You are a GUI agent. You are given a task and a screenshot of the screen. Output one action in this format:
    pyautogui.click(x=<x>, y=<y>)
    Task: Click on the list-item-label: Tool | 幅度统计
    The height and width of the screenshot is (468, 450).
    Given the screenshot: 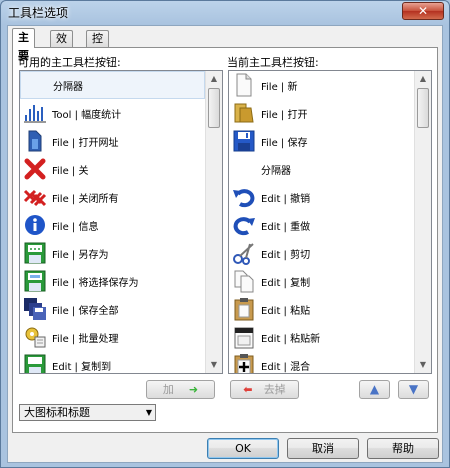 What is the action you would take?
    pyautogui.click(x=87, y=115)
    